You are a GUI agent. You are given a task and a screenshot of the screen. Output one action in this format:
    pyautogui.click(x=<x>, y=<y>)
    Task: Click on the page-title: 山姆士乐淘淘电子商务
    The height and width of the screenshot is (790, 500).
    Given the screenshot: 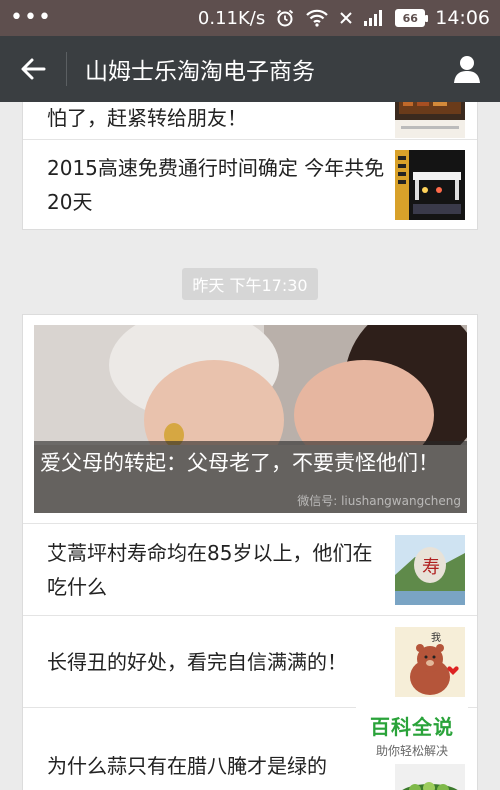 What is the action you would take?
    pyautogui.click(x=200, y=72)
    